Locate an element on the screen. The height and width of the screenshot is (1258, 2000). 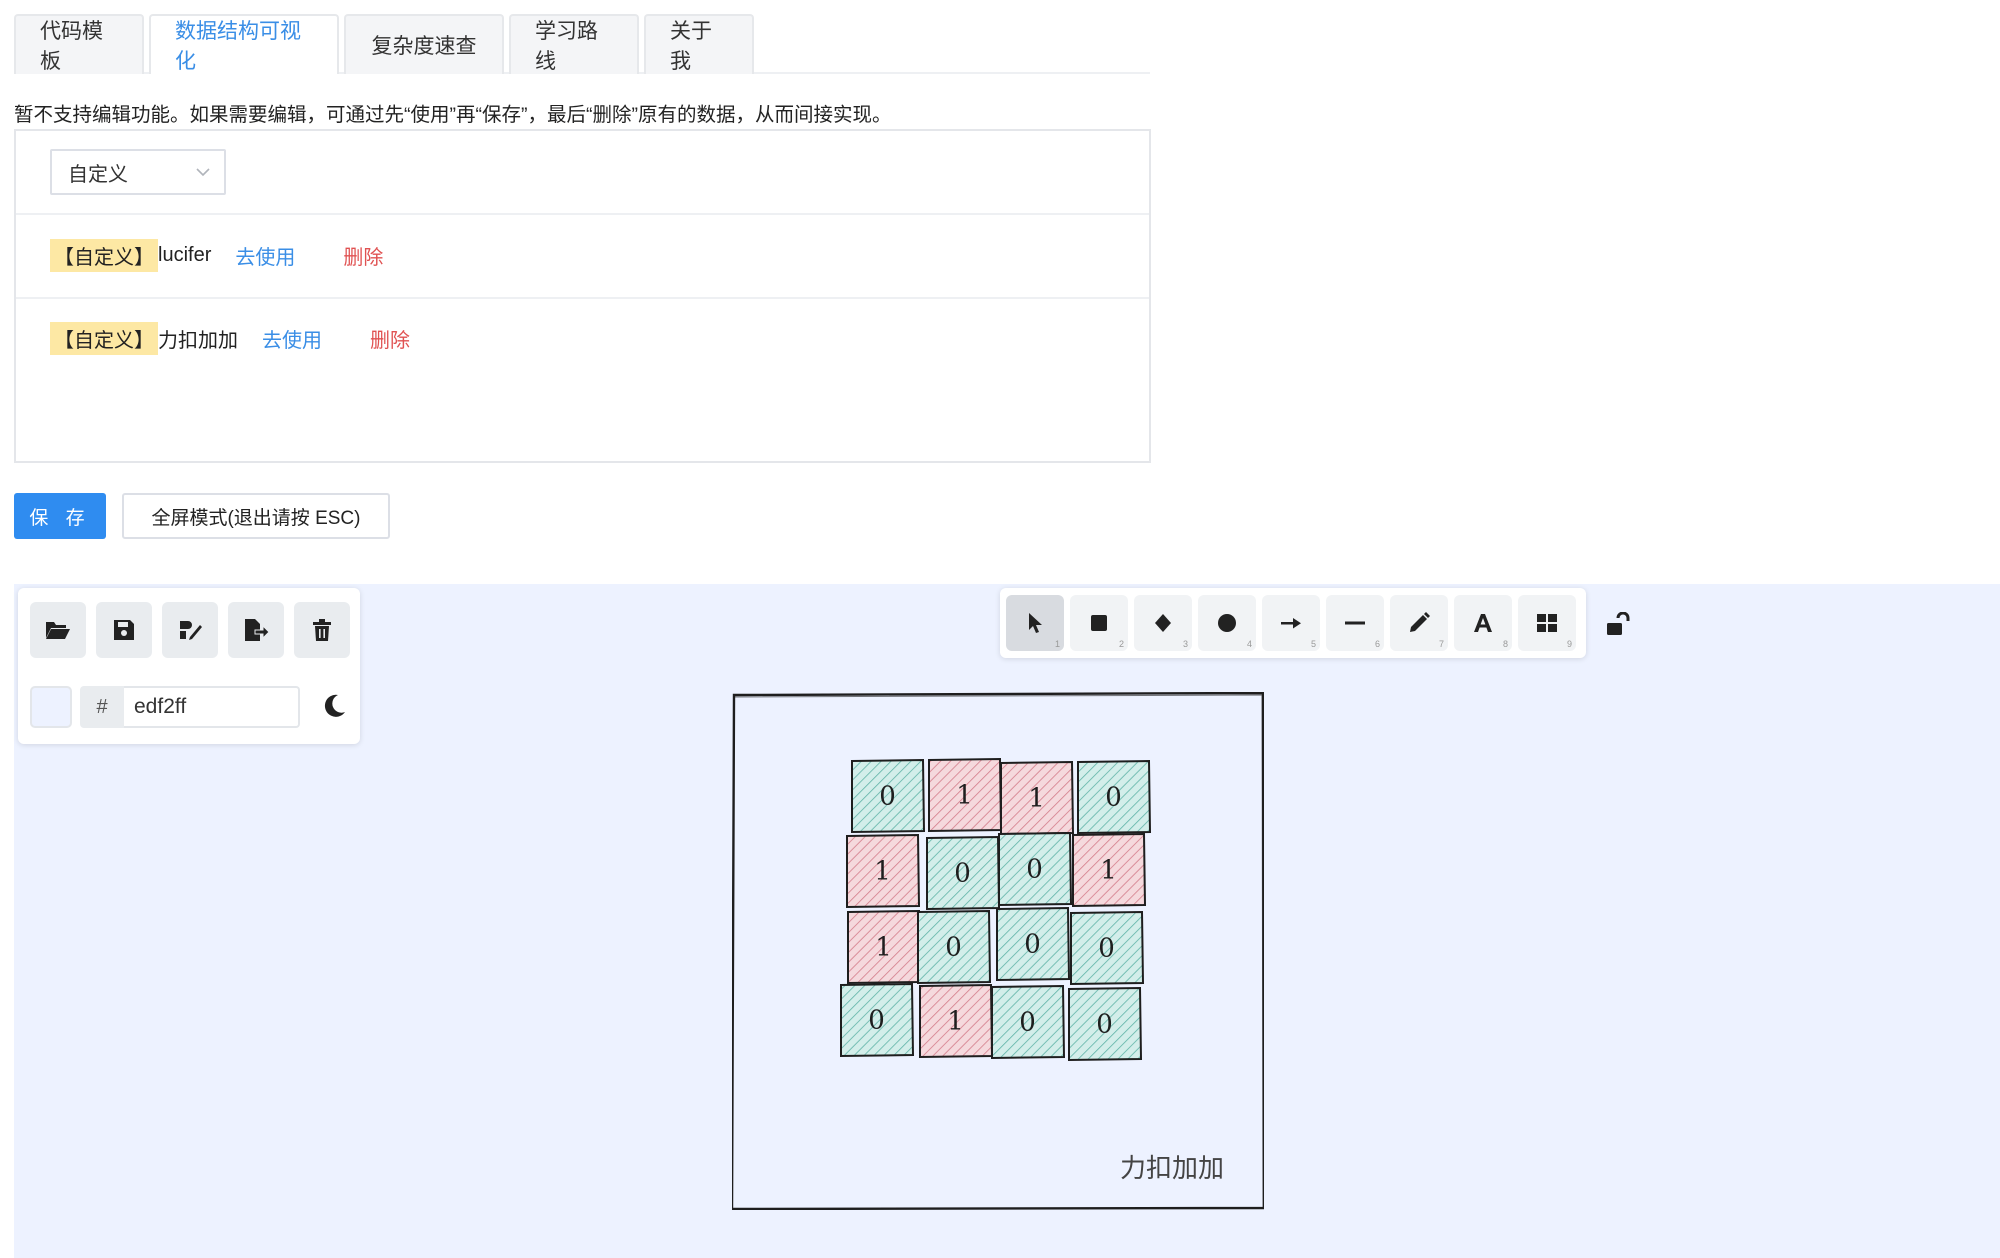
drawing-board: 0 1 1 0 1 0 0 1 1 0 0 0 0 1 0 0 力扣加加 is located at coordinates (998, 951).